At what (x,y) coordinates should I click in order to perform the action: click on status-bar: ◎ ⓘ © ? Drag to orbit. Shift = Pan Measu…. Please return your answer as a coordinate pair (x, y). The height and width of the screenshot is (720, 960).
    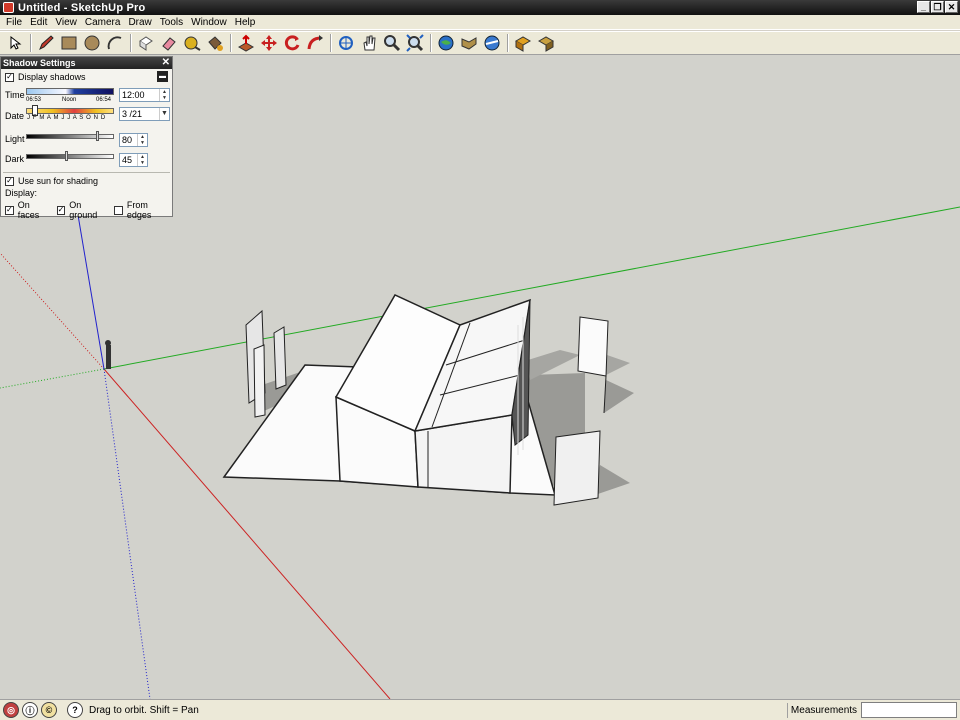
    Looking at the image, I should click on (480, 709).